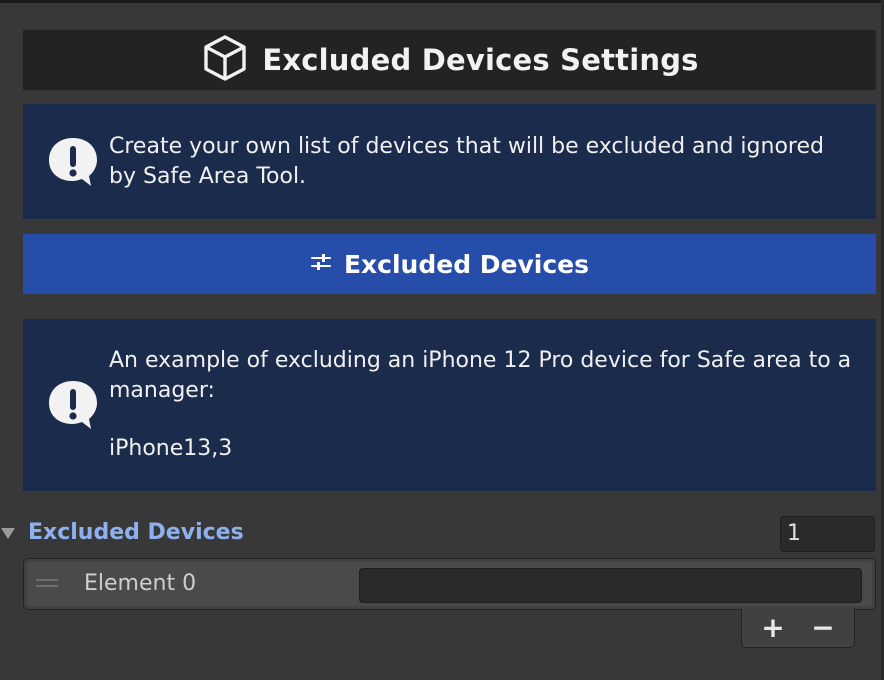 The image size is (884, 680). What do you see at coordinates (798, 628) in the screenshot?
I see `list-footer-buttons: + −` at bounding box center [798, 628].